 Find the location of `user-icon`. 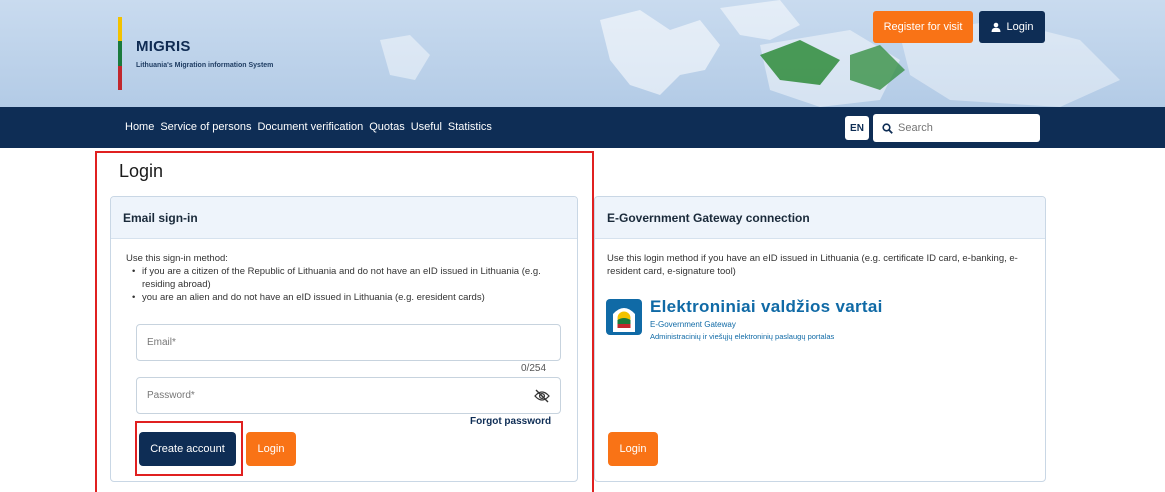

user-icon is located at coordinates (996, 27).